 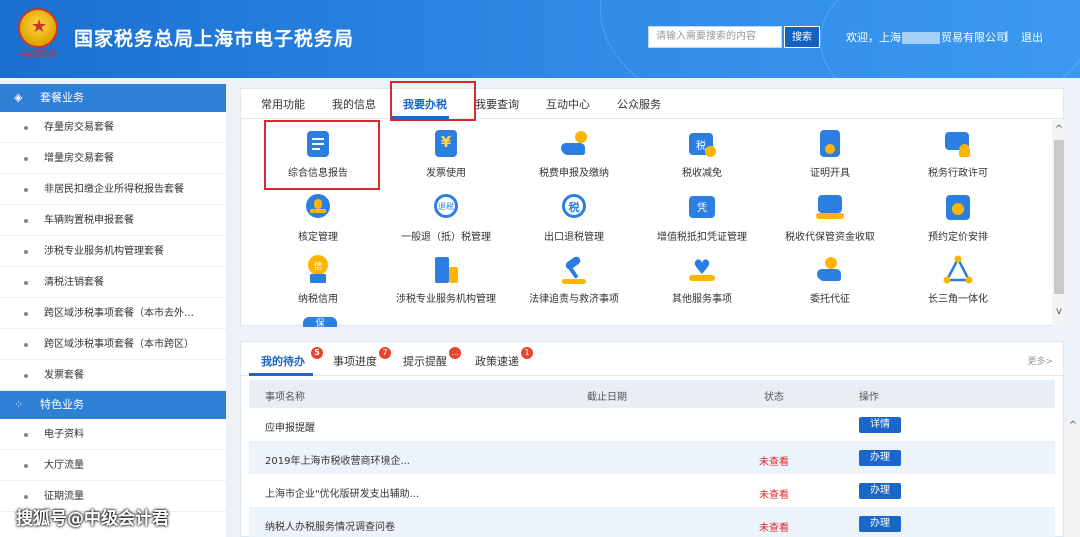 I want to click on tab-my-info: 我的信息, so click(x=354, y=104).